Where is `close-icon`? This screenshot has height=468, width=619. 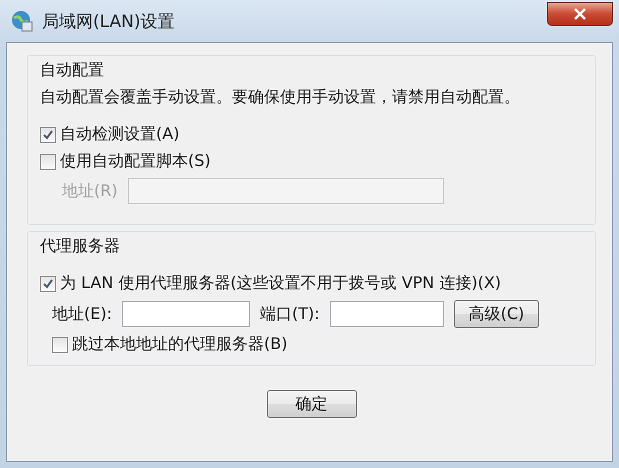 close-icon is located at coordinates (580, 14).